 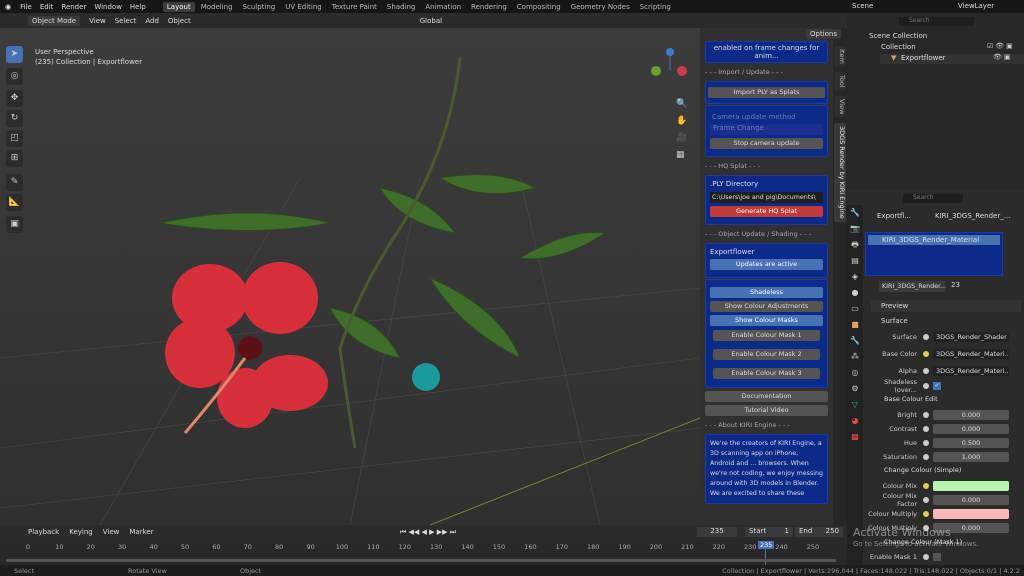 I want to click on menu-render: Render, so click(x=73, y=7).